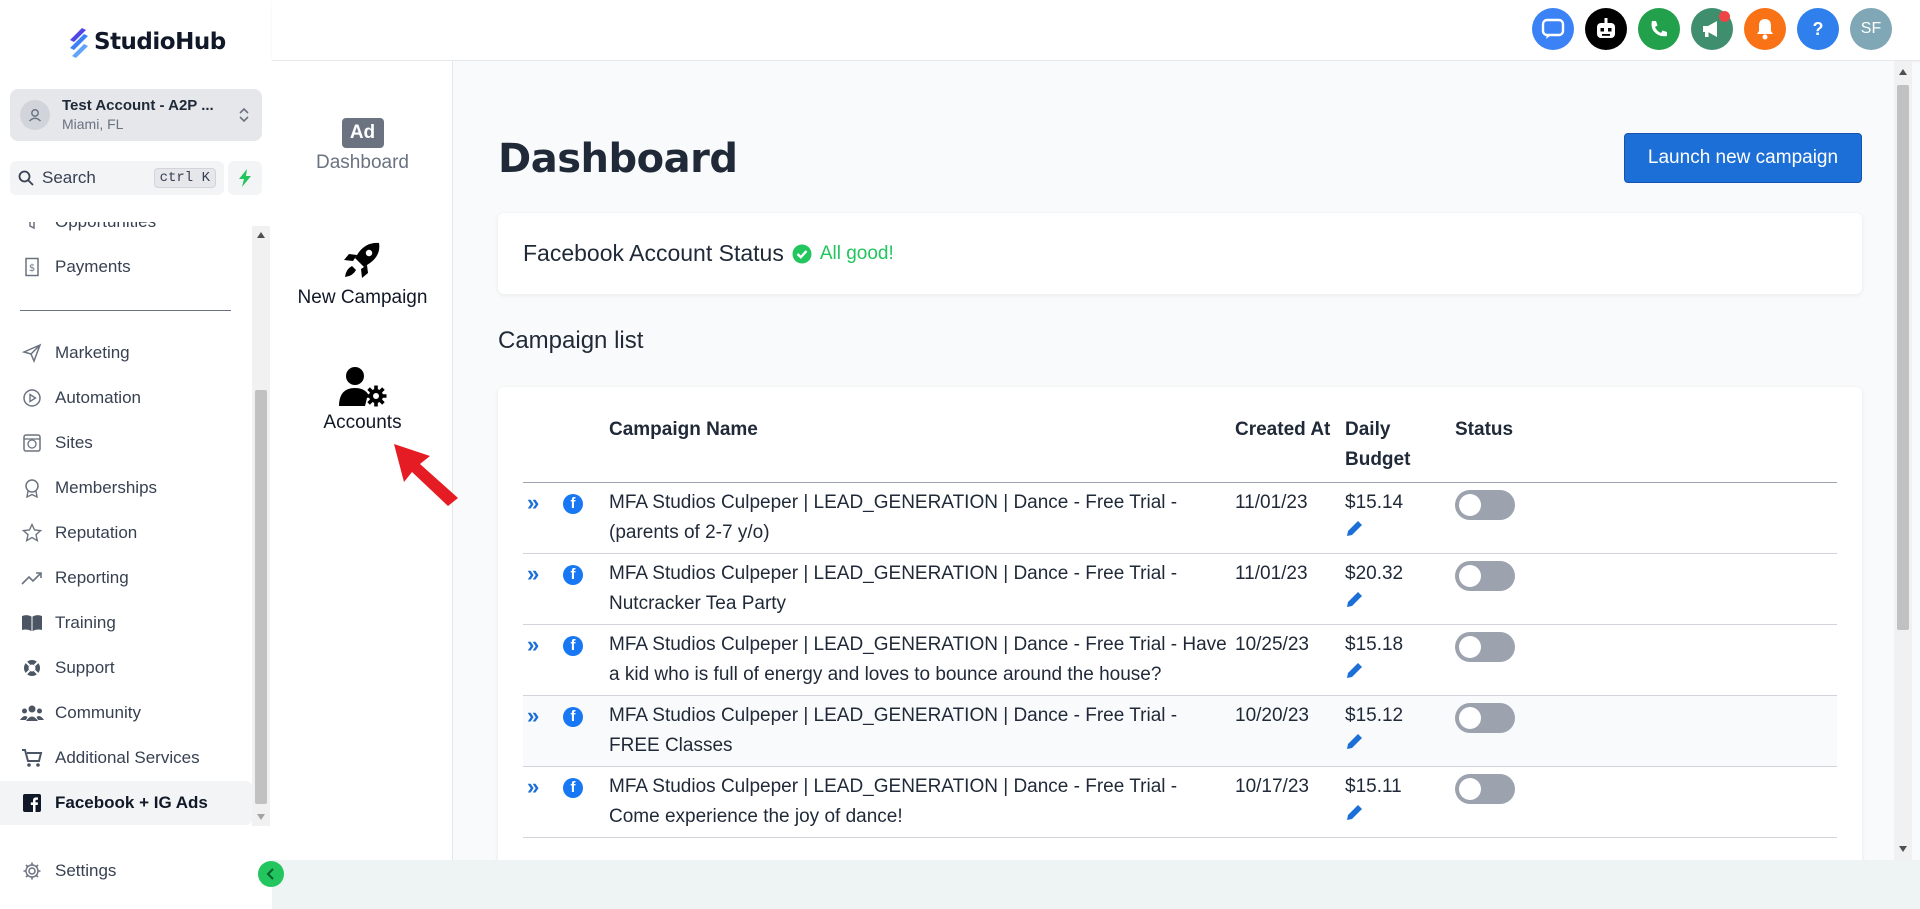 This screenshot has width=1920, height=909. I want to click on col-status: Status, so click(1646, 449).